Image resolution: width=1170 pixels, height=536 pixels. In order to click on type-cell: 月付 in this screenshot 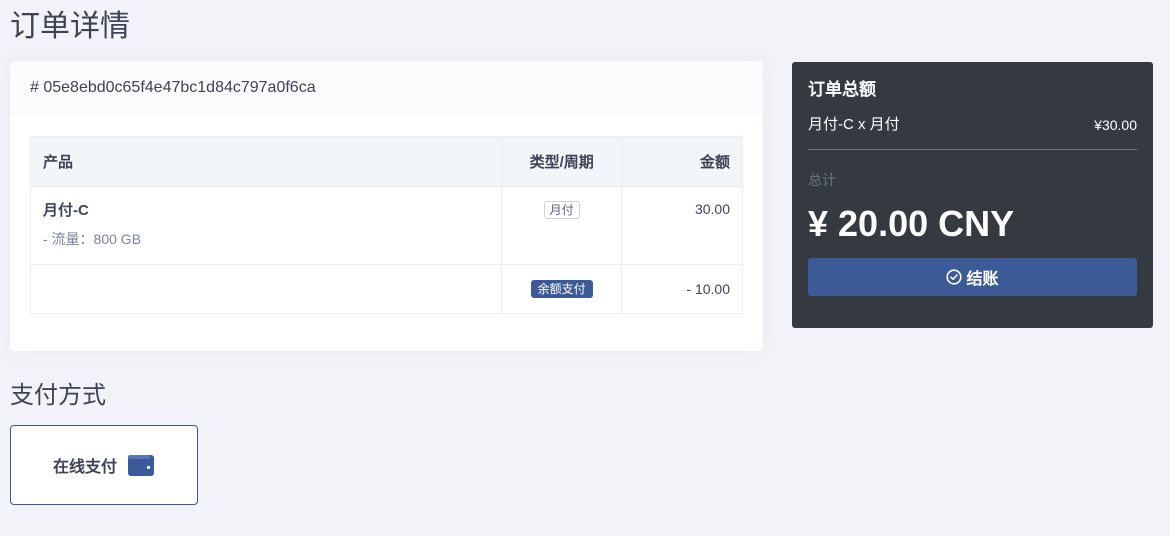, I will do `click(562, 225)`.